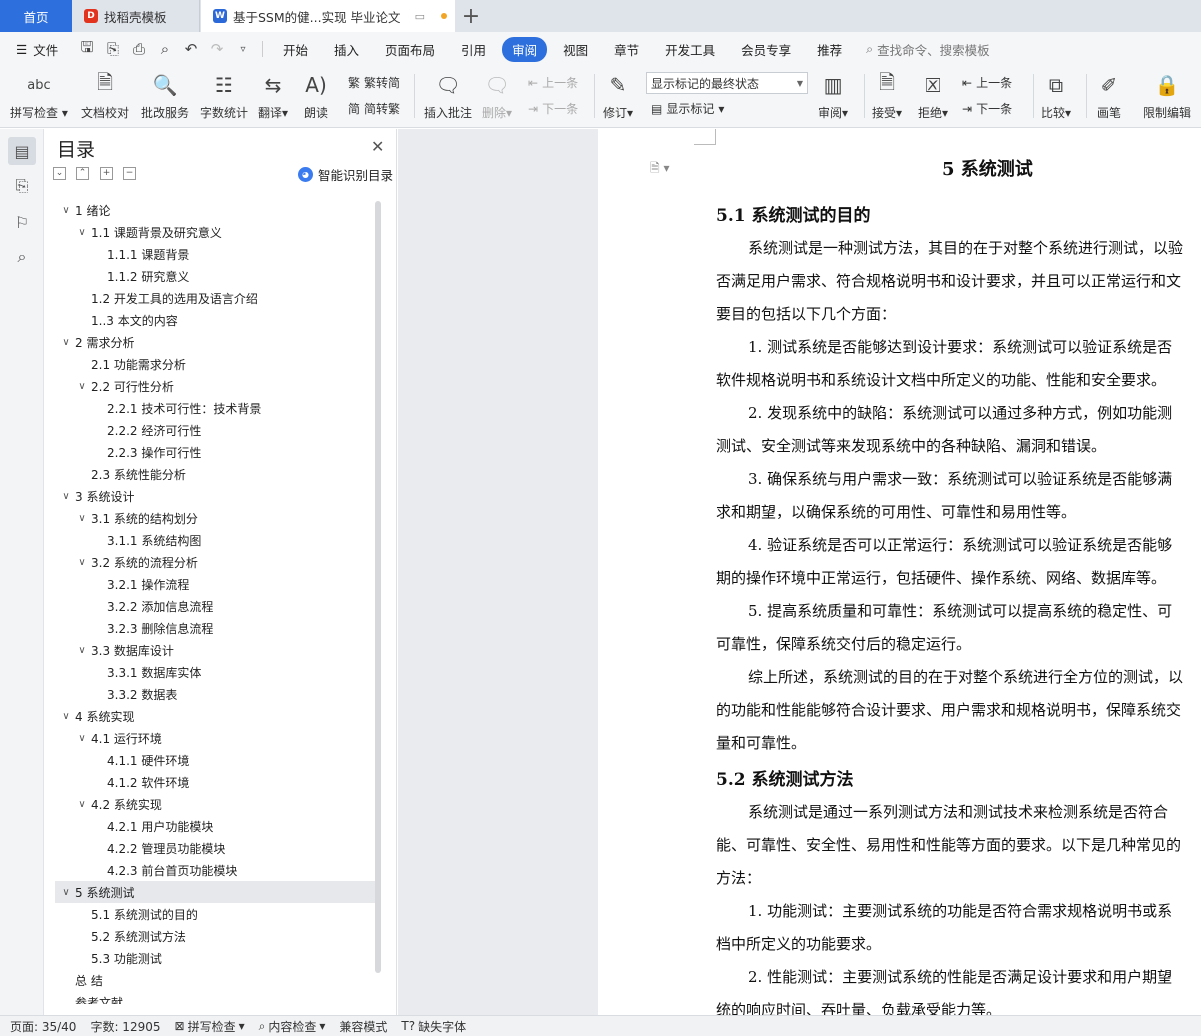  What do you see at coordinates (215, 320) in the screenshot?
I see `toc-item: 1..3 本文的内容` at bounding box center [215, 320].